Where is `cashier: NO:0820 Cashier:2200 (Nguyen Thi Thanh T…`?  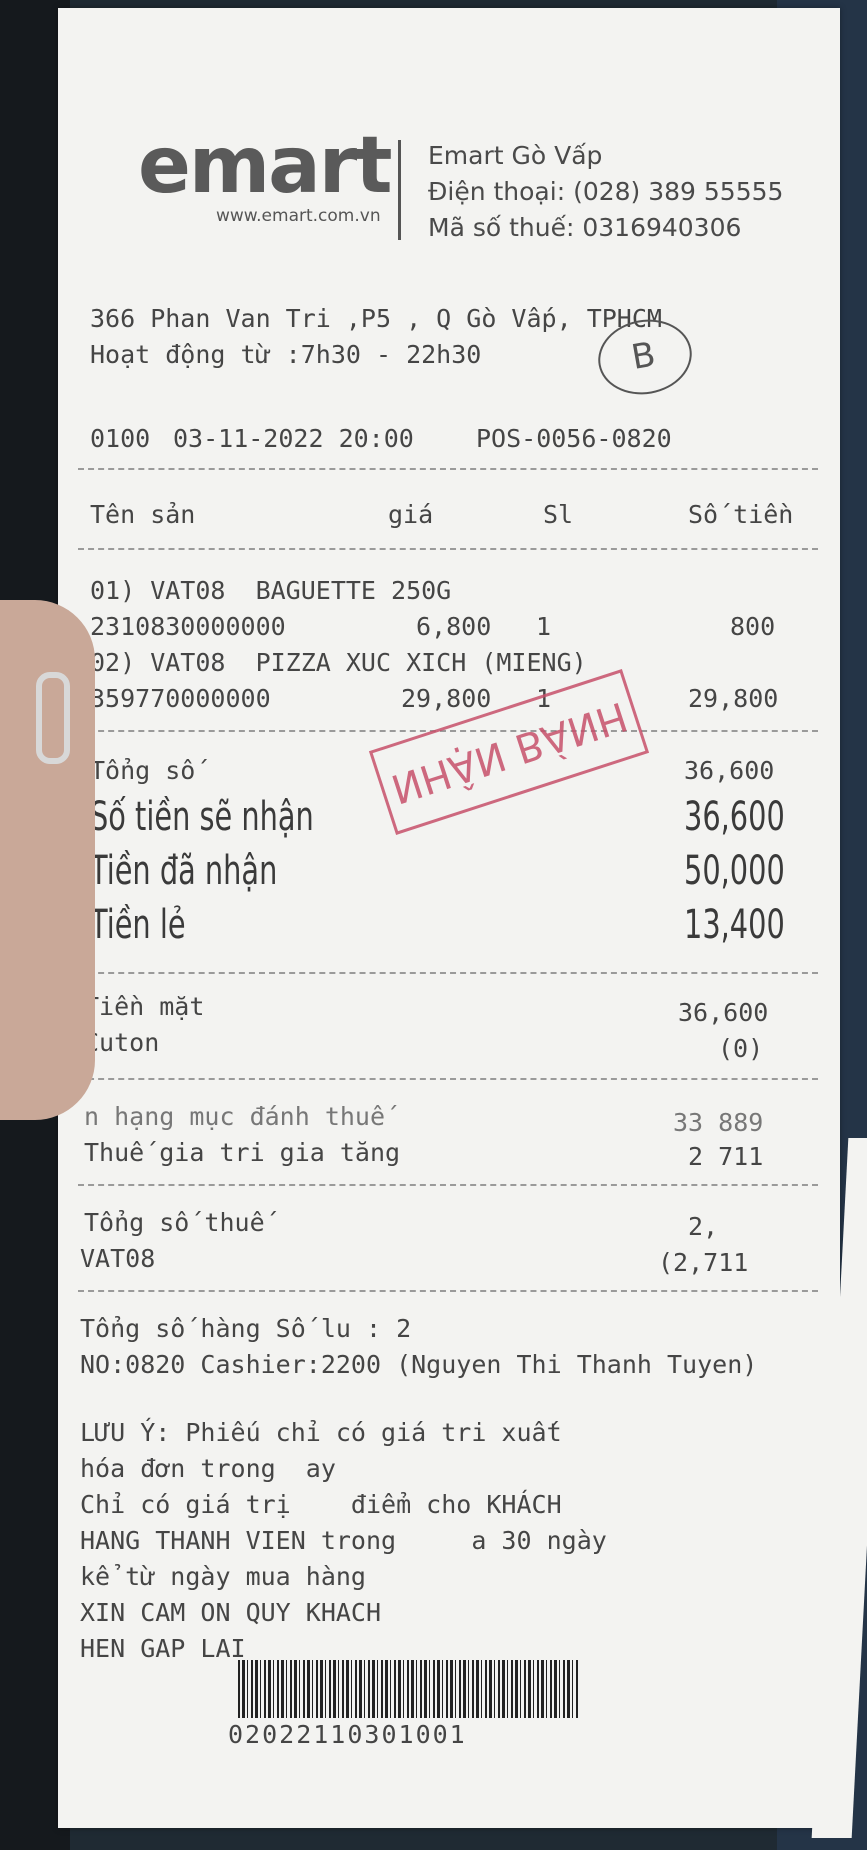 cashier: NO:0820 Cashier:2200 (Nguyen Thi Thanh T… is located at coordinates (419, 1364).